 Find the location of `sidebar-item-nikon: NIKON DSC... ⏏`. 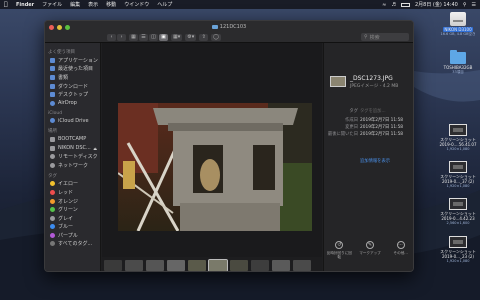

sidebar-item-nikon: NIKON DSC... ⏏ is located at coordinates (72, 148).